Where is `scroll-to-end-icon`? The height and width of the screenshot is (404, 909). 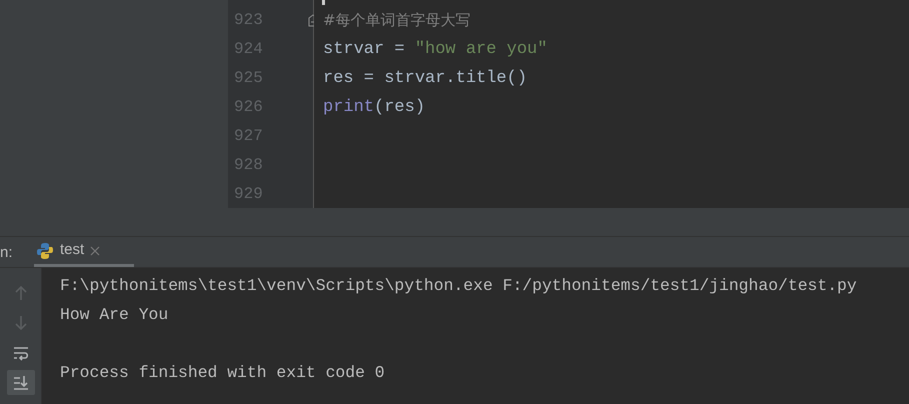 scroll-to-end-icon is located at coordinates (21, 383).